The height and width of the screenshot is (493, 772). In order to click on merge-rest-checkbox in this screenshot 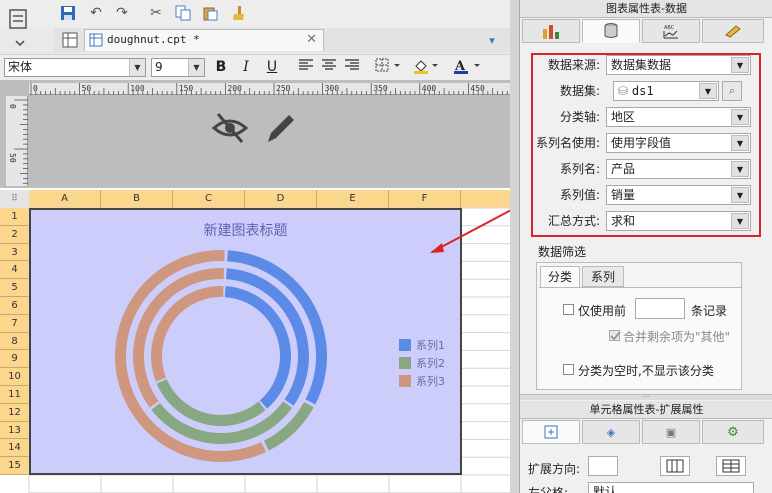, I will do `click(615, 335)`.